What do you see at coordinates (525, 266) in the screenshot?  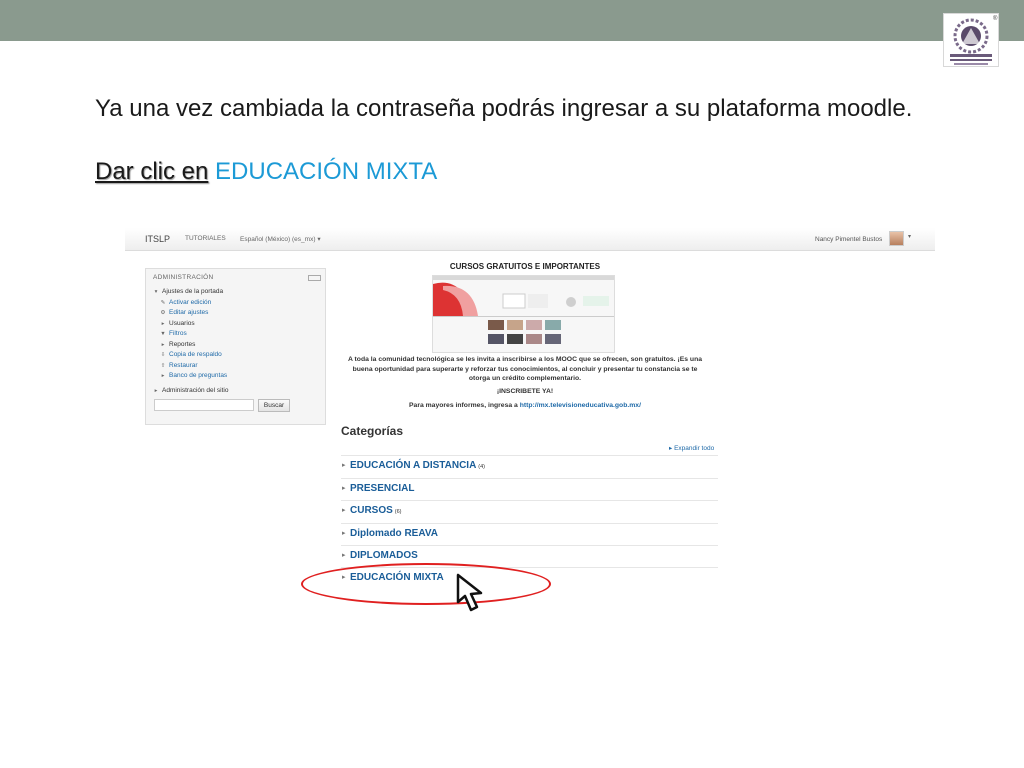 I see `promo-title: CURSOS GRATUITOS E IMPORTANTES` at bounding box center [525, 266].